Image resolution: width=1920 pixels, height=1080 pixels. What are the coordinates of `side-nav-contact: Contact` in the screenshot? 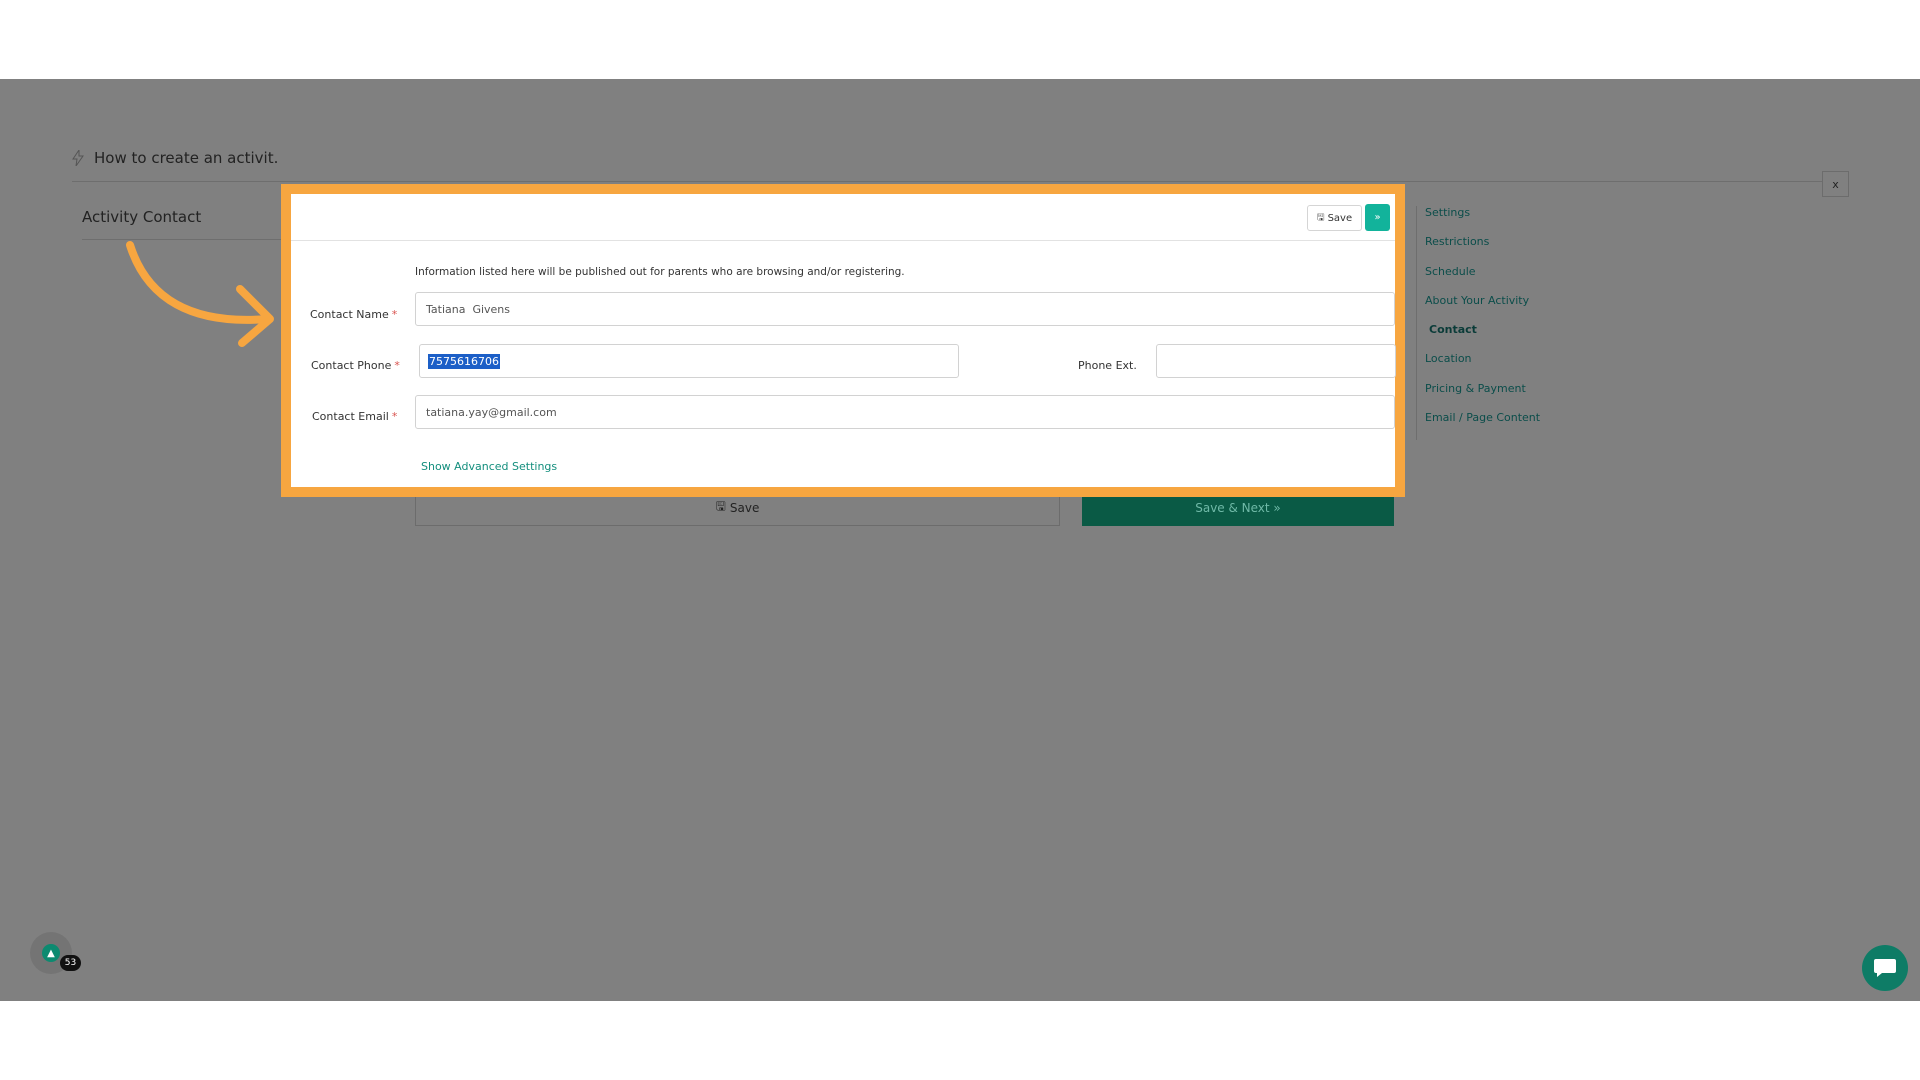 It's located at (1482, 337).